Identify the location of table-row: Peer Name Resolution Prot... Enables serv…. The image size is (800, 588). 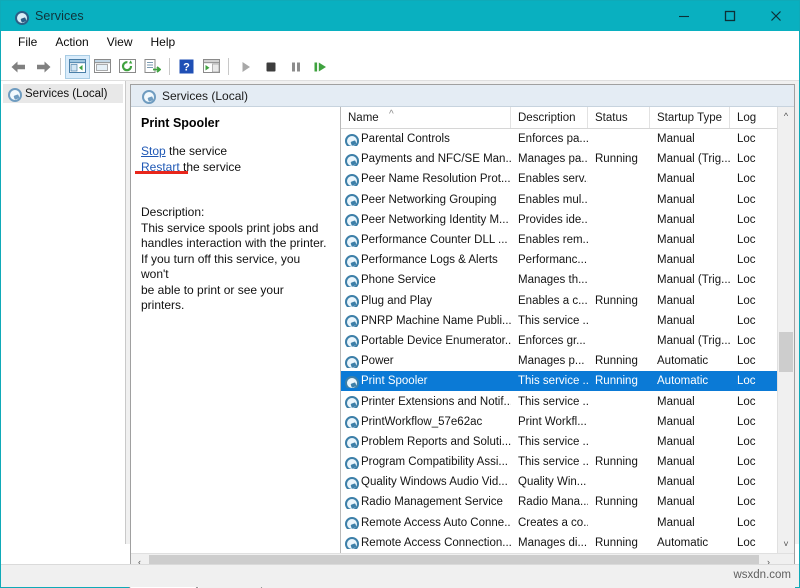
(559, 179).